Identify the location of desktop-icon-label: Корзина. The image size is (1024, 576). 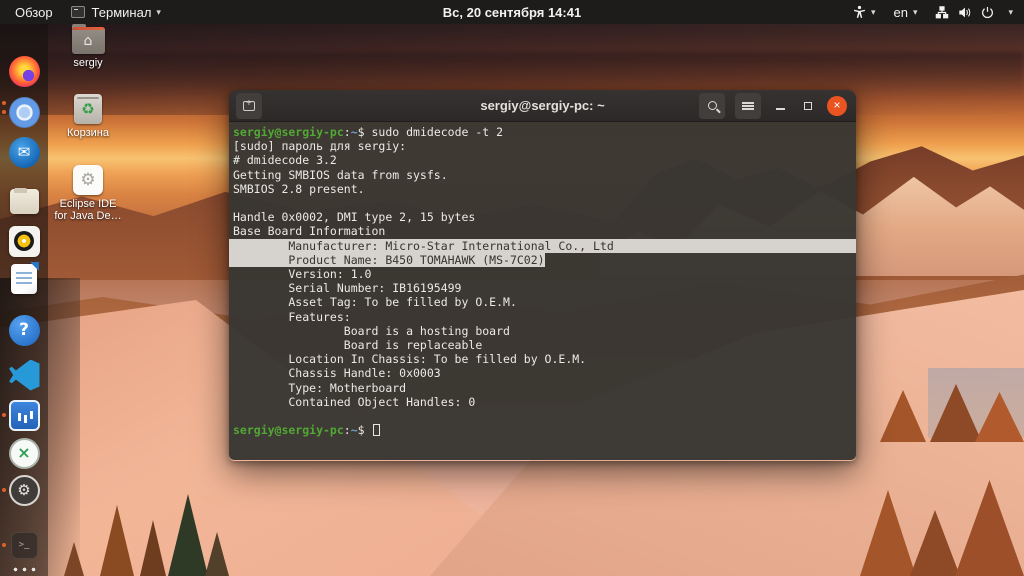
(88, 133).